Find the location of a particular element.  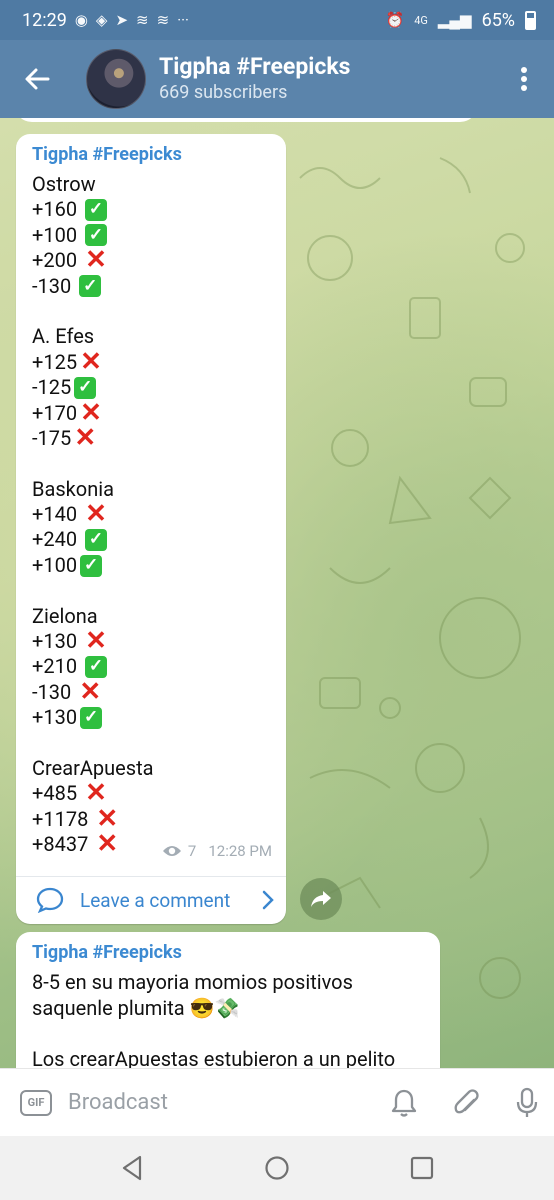

message-line: -125 ✓ is located at coordinates (93, 387).